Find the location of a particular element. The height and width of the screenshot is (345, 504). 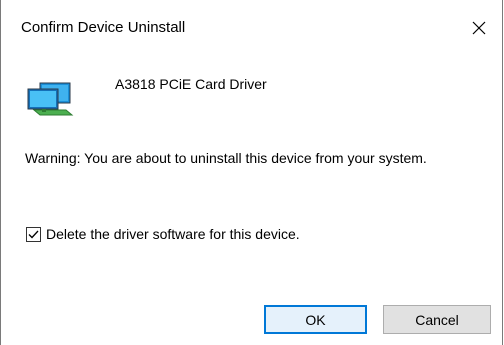

device-name: A3818 PCiE Card Driver is located at coordinates (191, 84).